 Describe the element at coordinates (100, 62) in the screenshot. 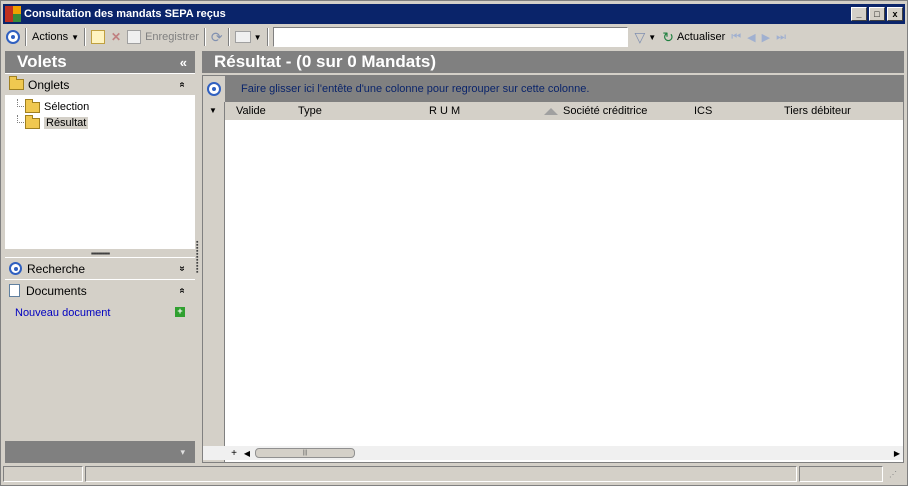

I see `volets-header: Volets «` at that location.